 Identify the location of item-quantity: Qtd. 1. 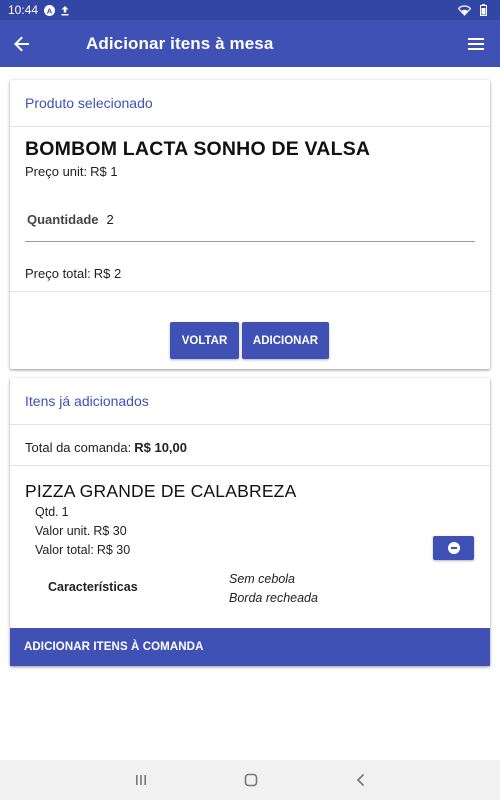
(52, 512).